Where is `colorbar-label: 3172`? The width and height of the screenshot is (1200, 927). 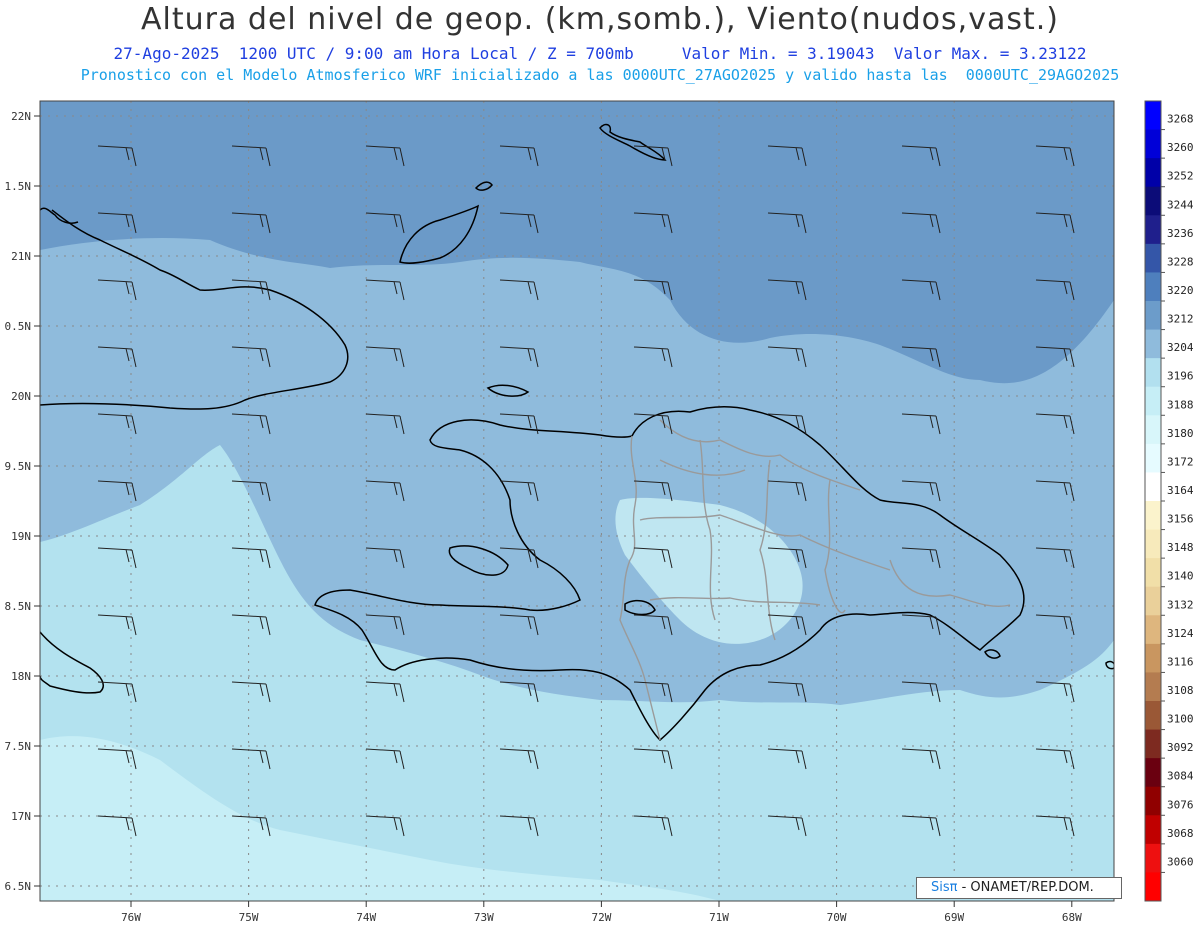
colorbar-label: 3172 is located at coordinates (1180, 461).